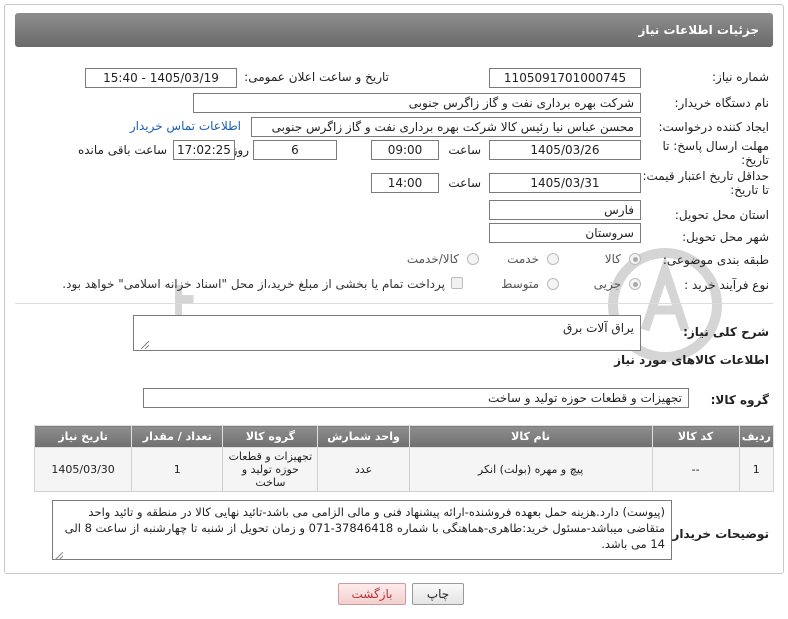 The height and width of the screenshot is (619, 788). Describe the element at coordinates (695, 469) in the screenshot. I see `cell-goods-code: --` at that location.